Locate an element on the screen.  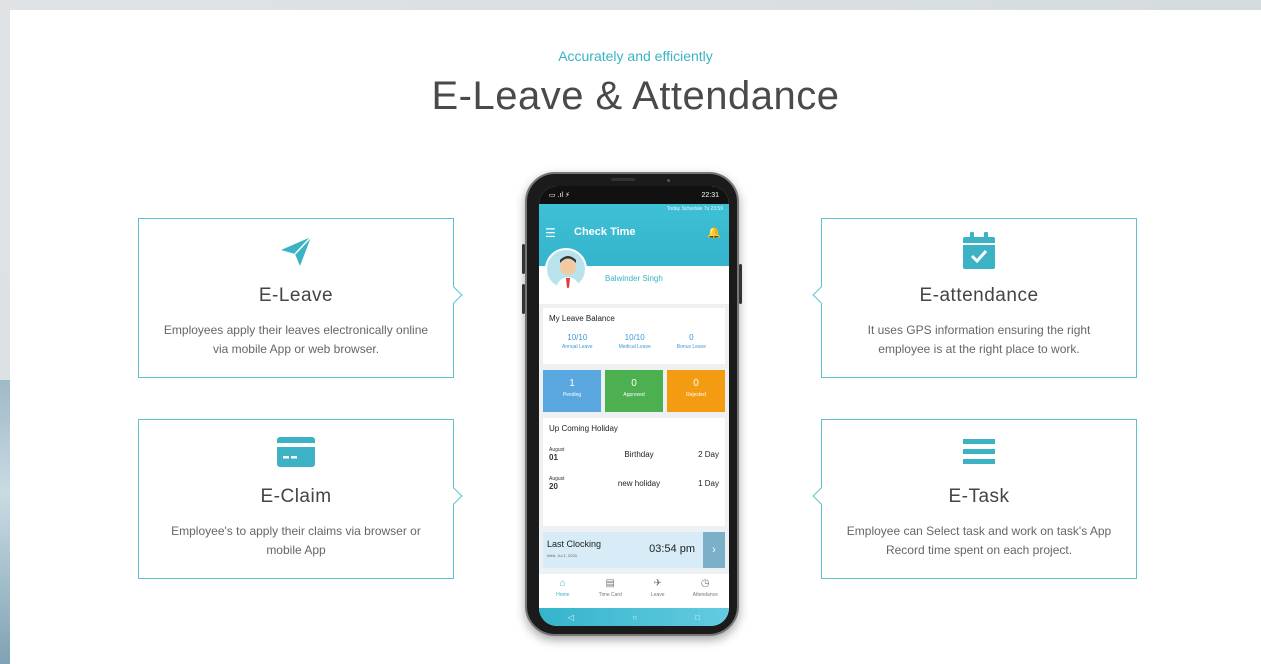
status-tiles: 1 Pending 0 Approved 0 Rejected is located at coordinates (634, 391).